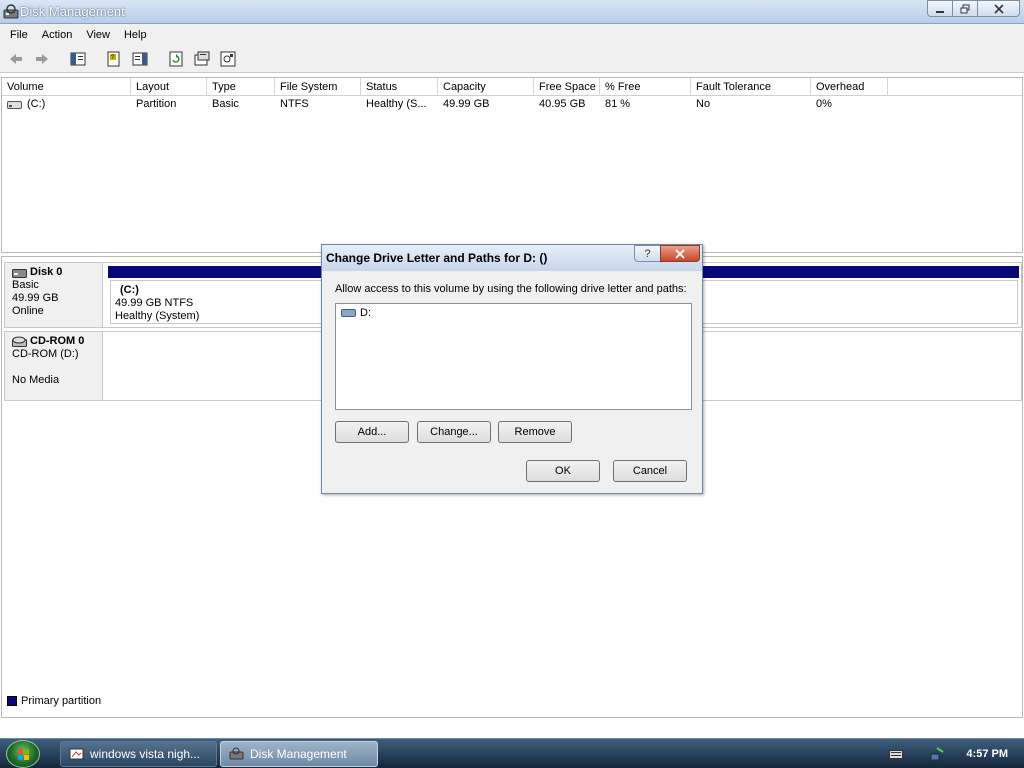 The image size is (1024, 768). I want to click on disk-0-label: Disk 0 Basic 49.99 GB Online, so click(54, 295).